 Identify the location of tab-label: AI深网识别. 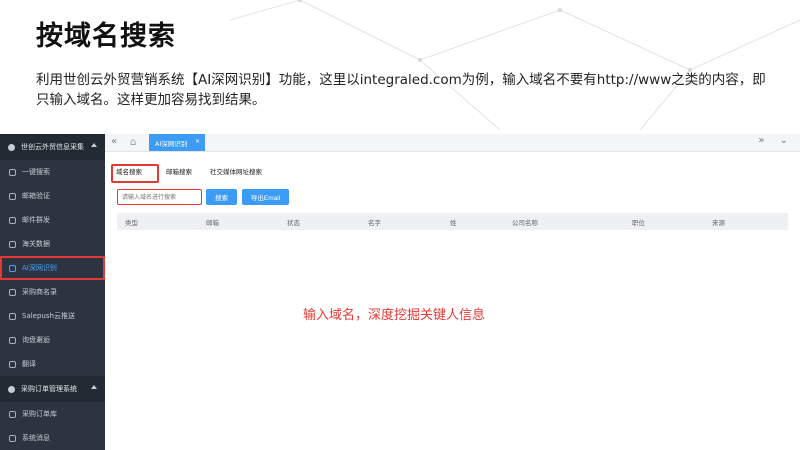
(171, 143).